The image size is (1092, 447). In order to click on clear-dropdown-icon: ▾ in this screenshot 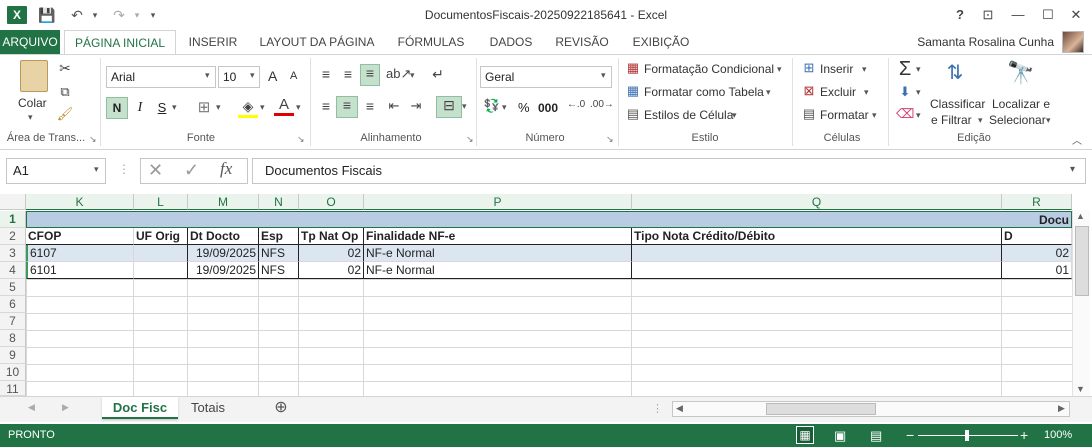, I will do `click(918, 115)`.